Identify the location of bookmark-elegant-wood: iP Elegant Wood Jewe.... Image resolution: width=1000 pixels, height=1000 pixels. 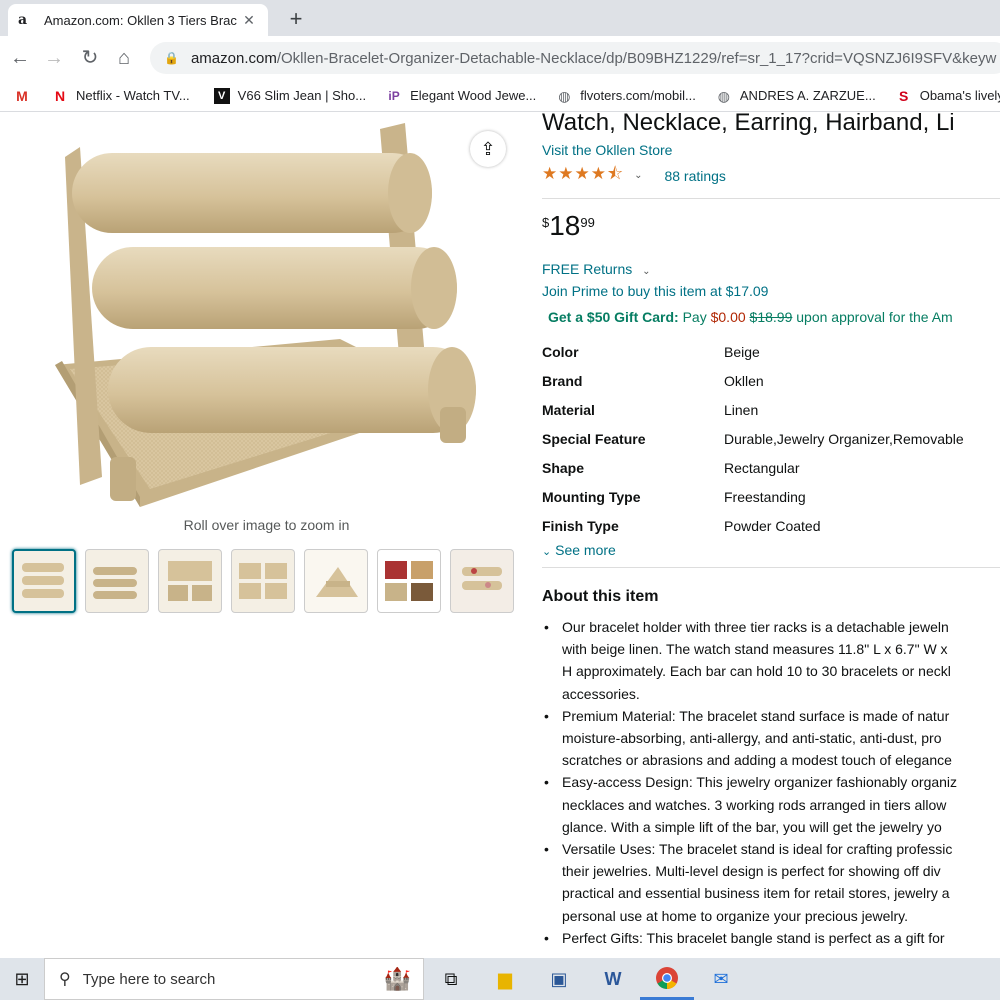
(461, 96).